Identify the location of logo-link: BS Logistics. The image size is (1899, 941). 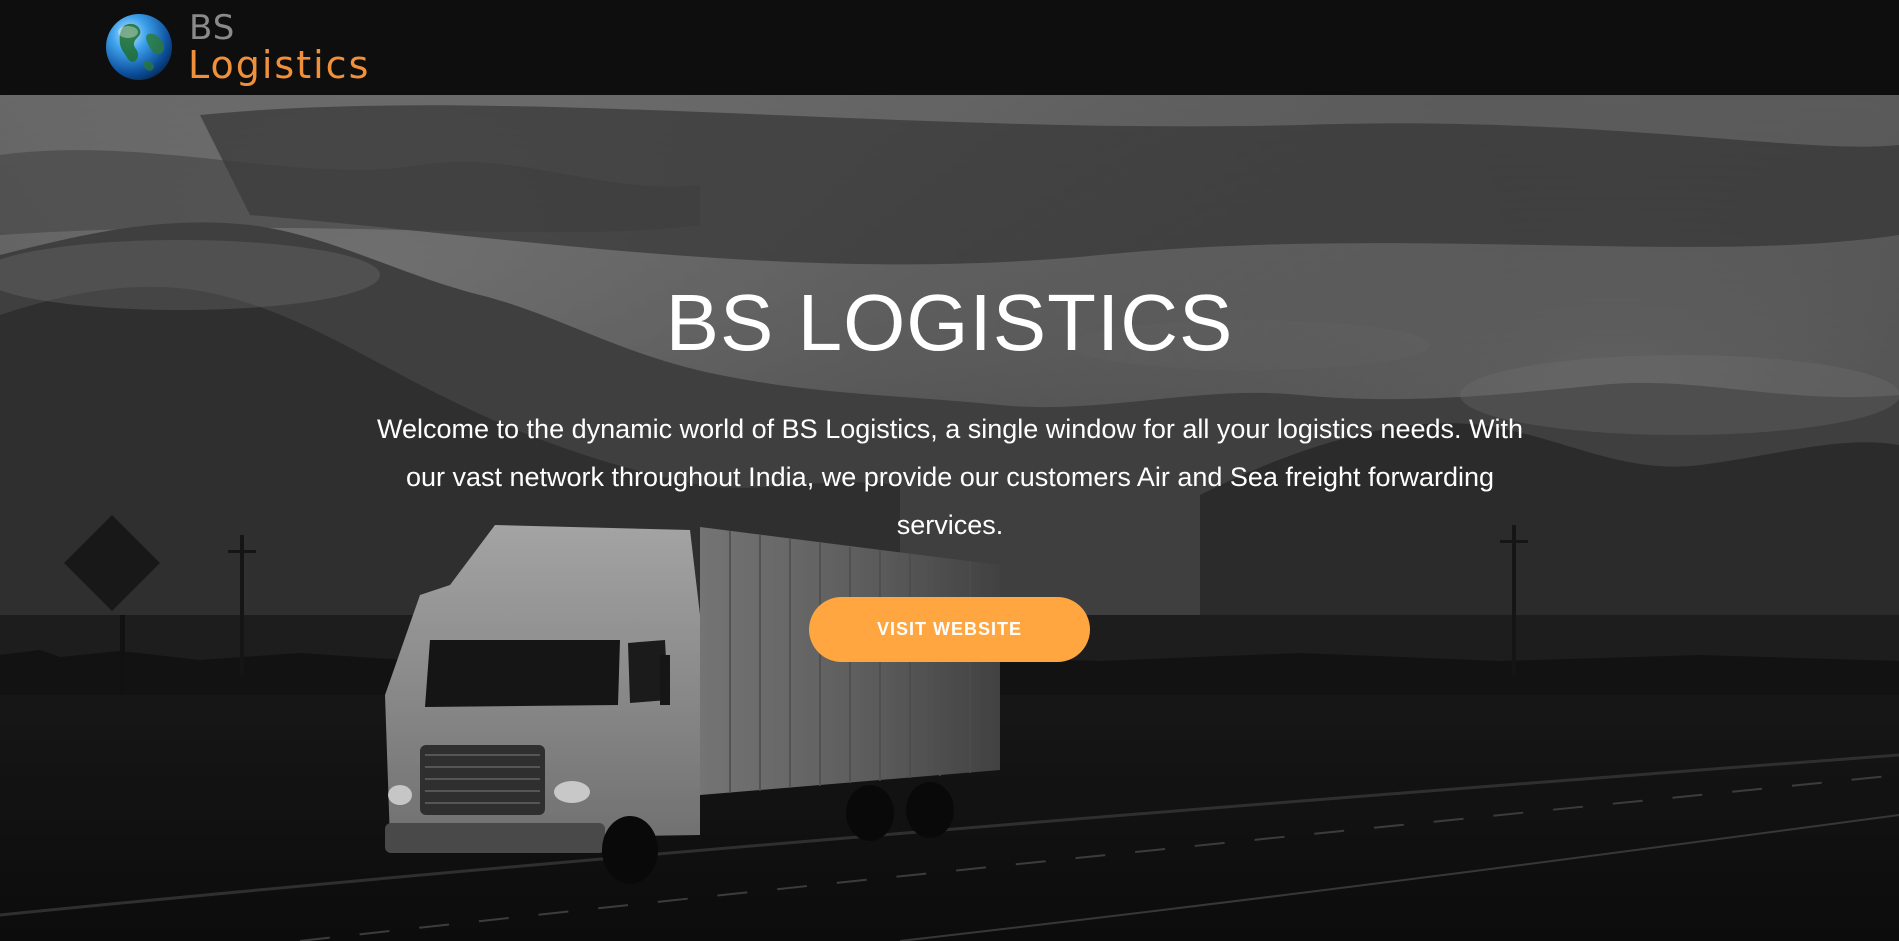
(257, 47).